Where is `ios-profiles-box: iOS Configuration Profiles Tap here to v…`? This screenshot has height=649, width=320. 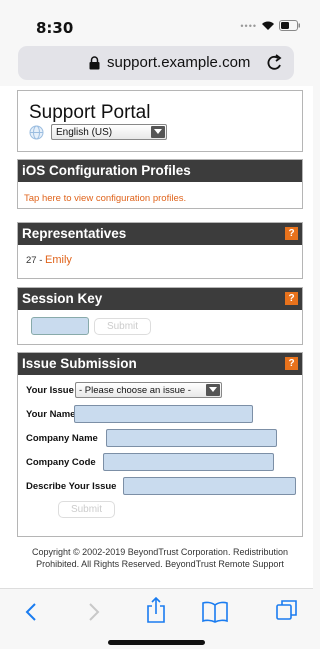
ios-profiles-box: iOS Configuration Profiles Tap here to v… is located at coordinates (160, 184).